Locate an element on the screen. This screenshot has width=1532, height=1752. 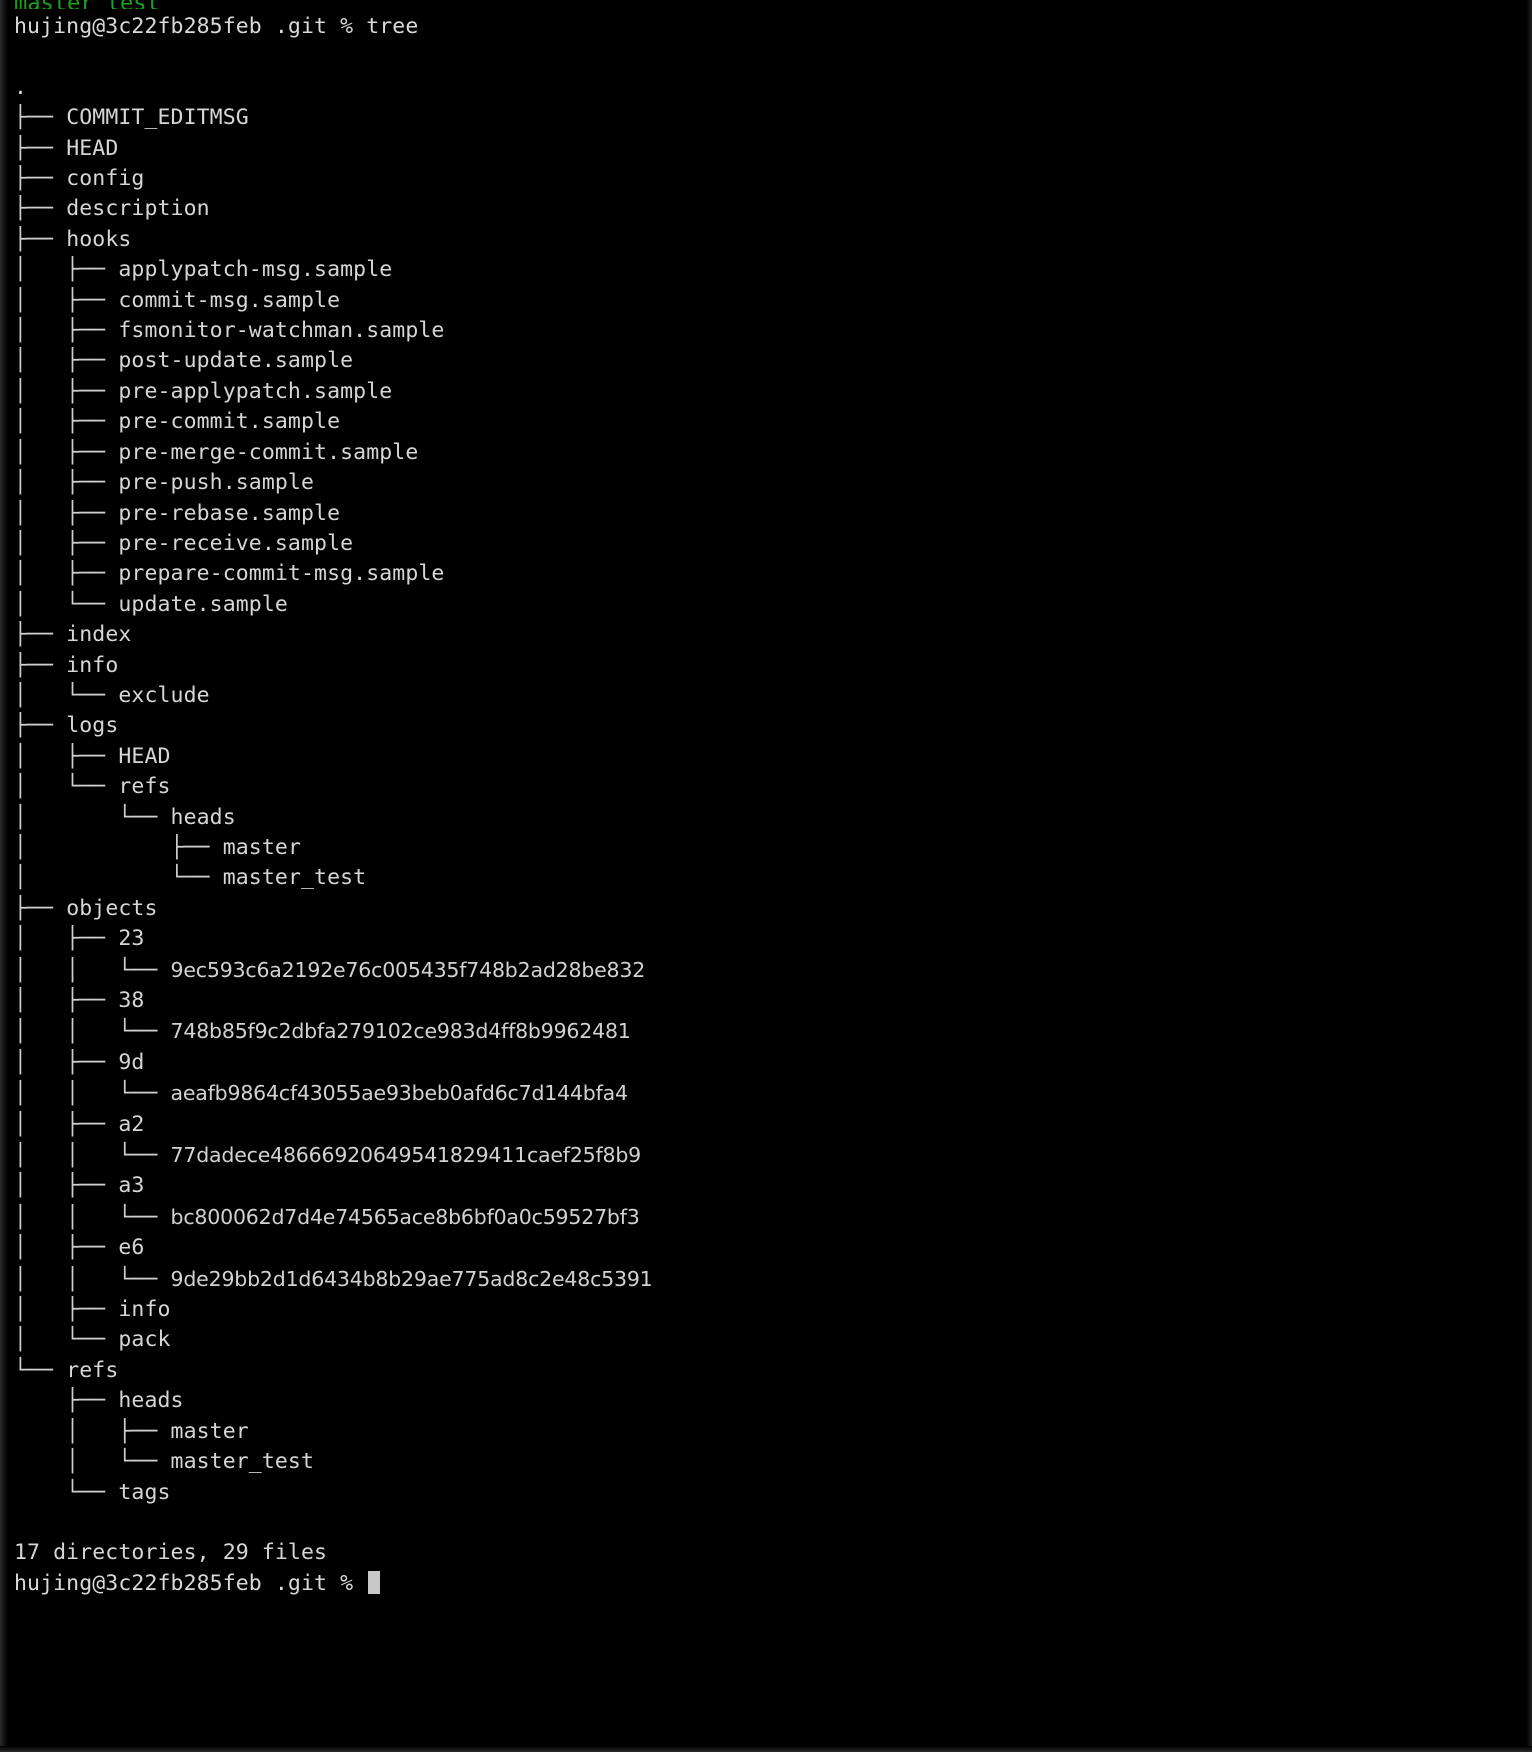
object-hash-entry: bc800062d7d4e74565ace8b6bf0a0c59527bf3 is located at coordinates (405, 1216).